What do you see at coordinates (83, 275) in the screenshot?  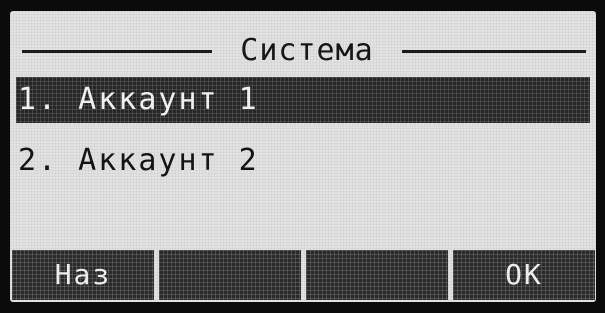 I see `softkey-back: Наз` at bounding box center [83, 275].